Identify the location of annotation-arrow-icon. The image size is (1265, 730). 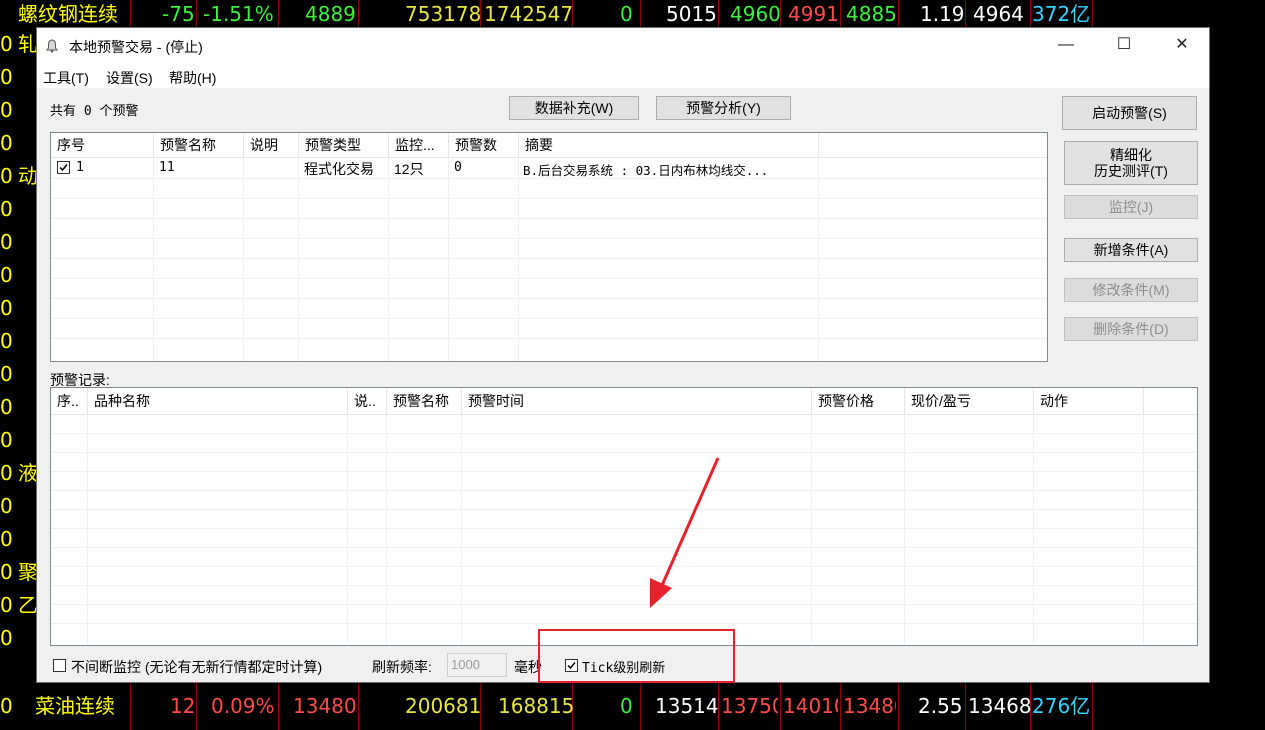
(685, 532).